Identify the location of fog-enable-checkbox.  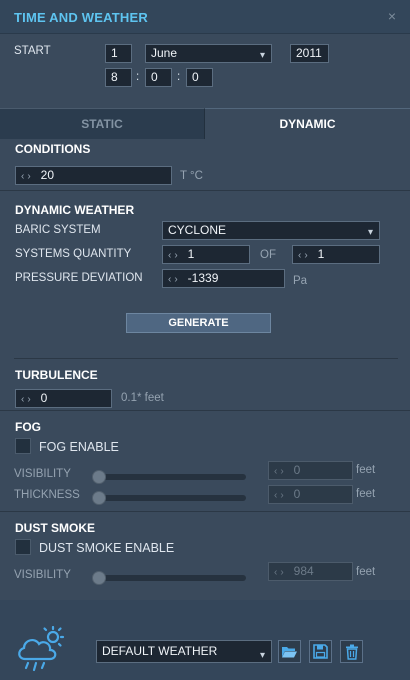
(23, 446).